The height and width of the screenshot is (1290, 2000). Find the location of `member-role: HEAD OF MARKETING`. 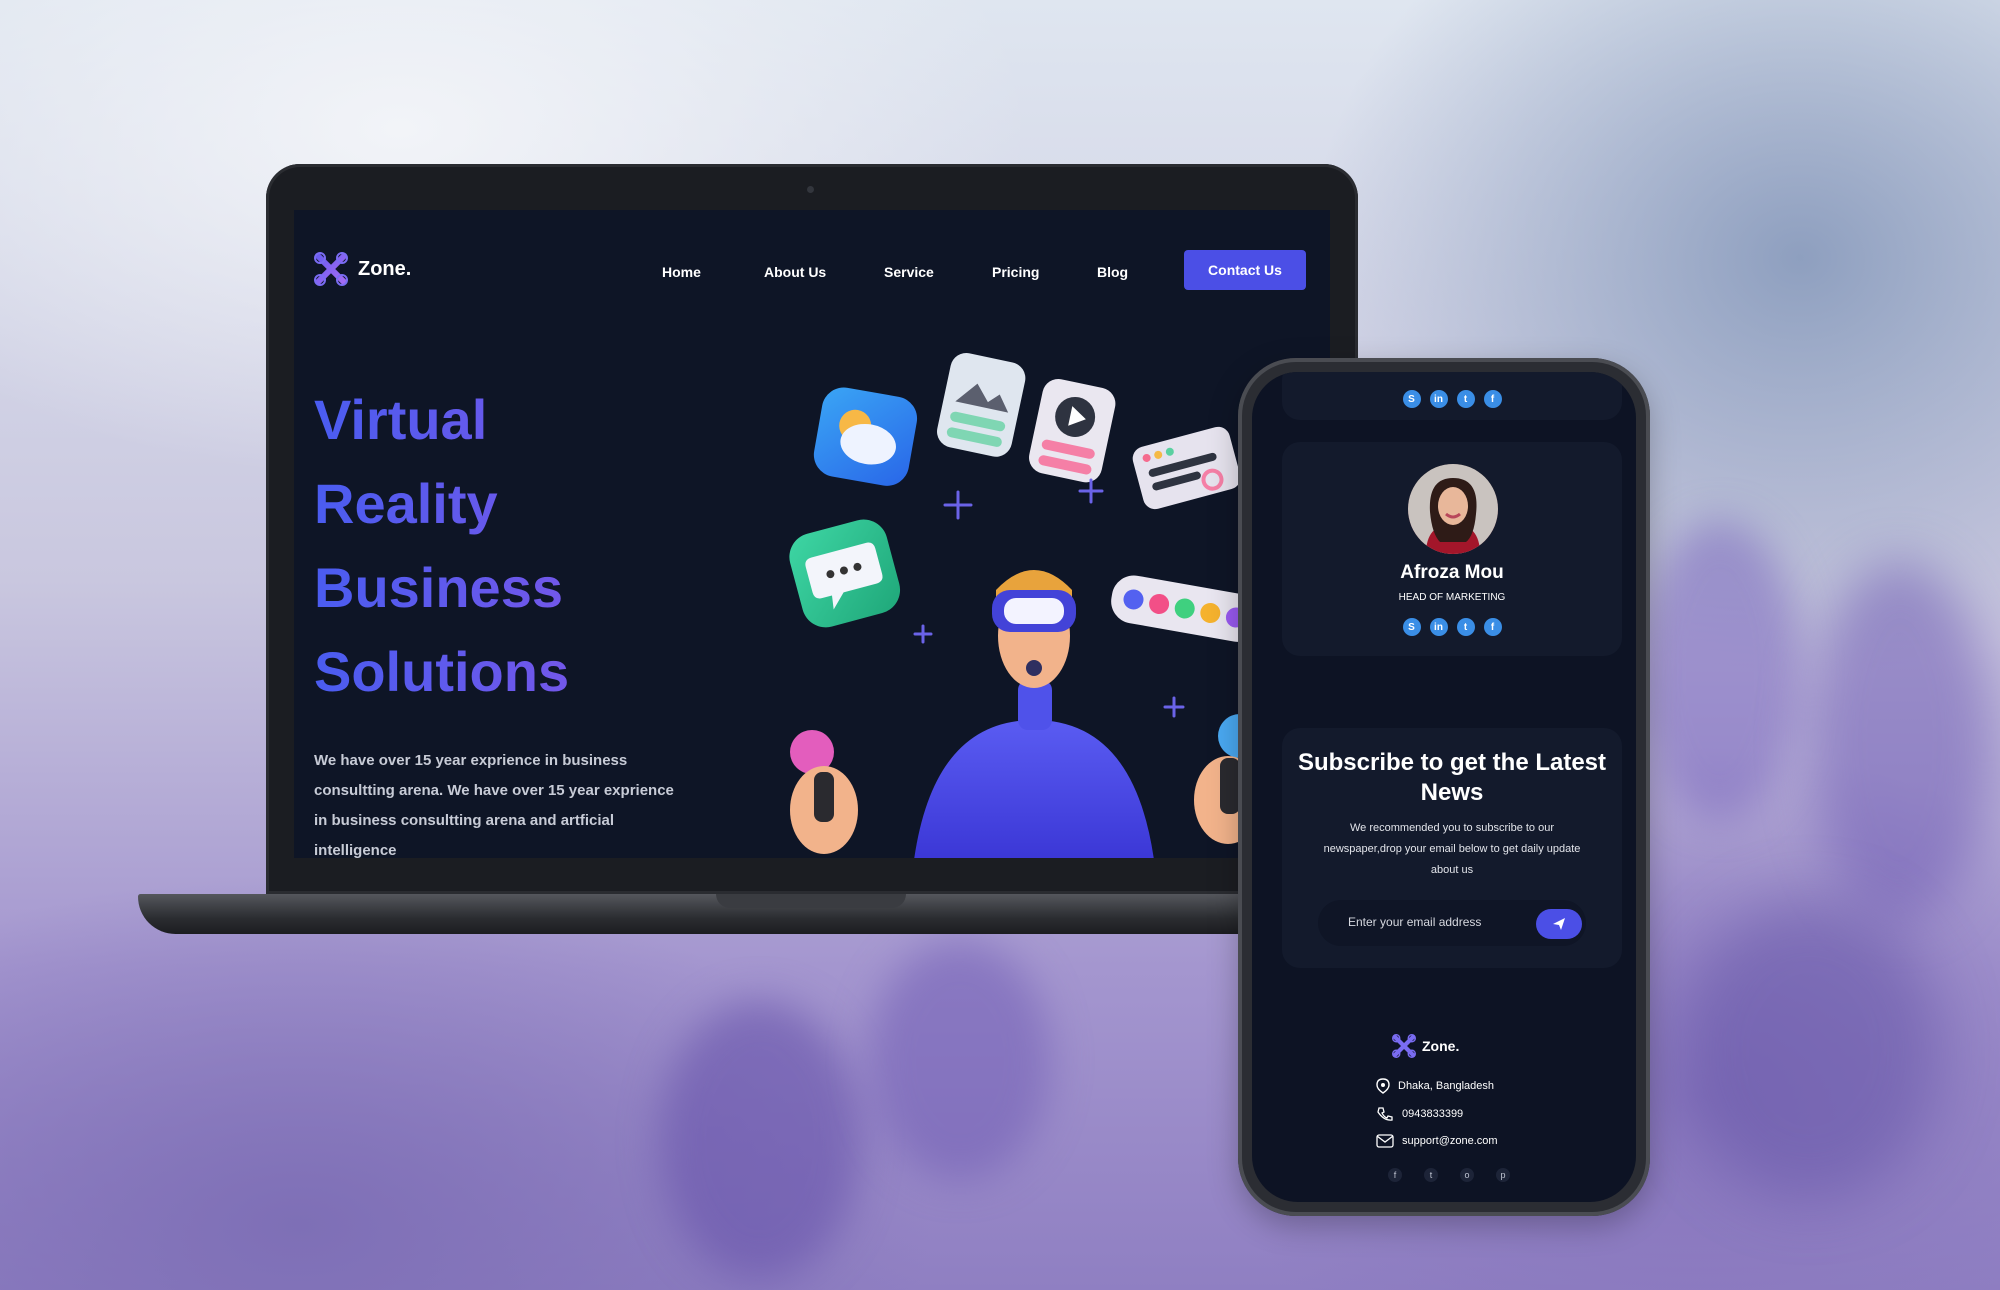

member-role: HEAD OF MARKETING is located at coordinates (1452, 597).